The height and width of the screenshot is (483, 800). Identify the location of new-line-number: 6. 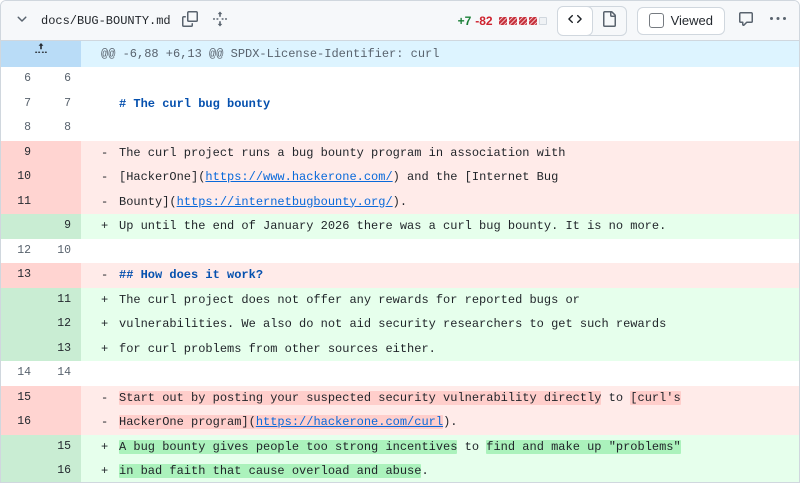
(61, 79).